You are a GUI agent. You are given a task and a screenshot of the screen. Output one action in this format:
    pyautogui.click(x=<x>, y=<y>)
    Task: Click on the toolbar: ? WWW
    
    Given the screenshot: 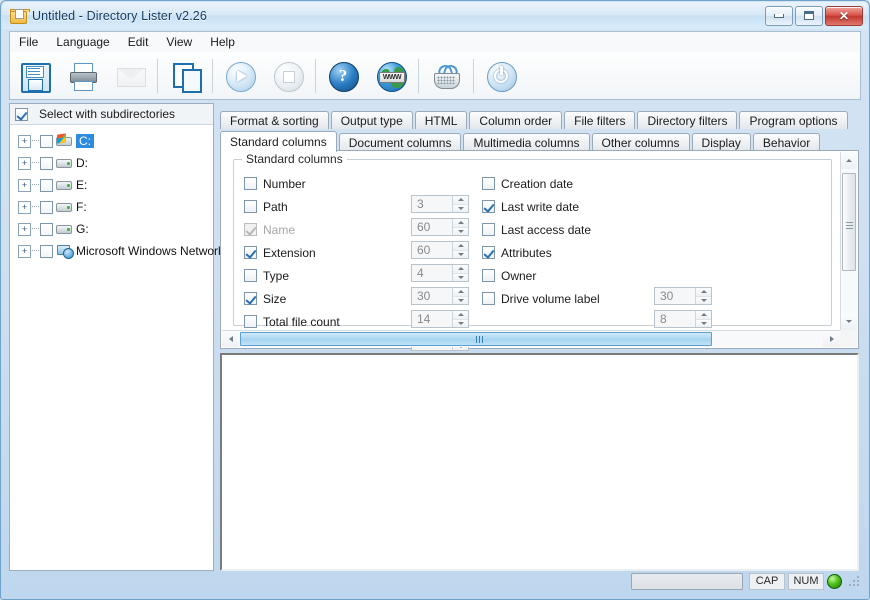 What is the action you would take?
    pyautogui.click(x=435, y=76)
    